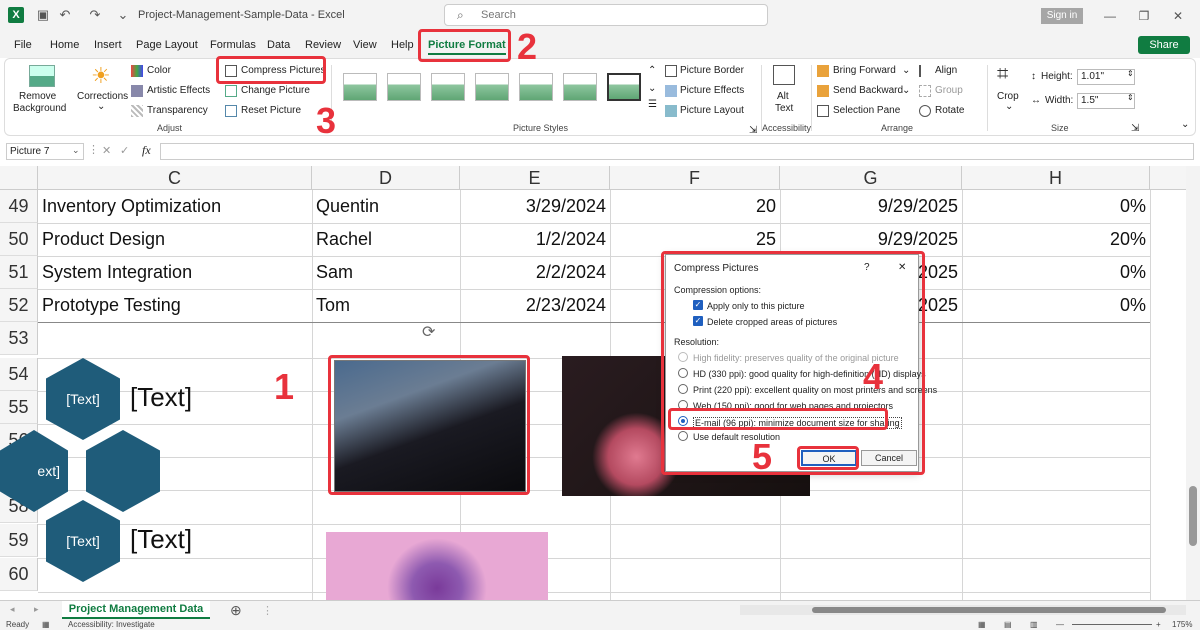  Describe the element at coordinates (178, 90) in the screenshot. I see `artistic-effects-button: Artistic Effects` at that location.